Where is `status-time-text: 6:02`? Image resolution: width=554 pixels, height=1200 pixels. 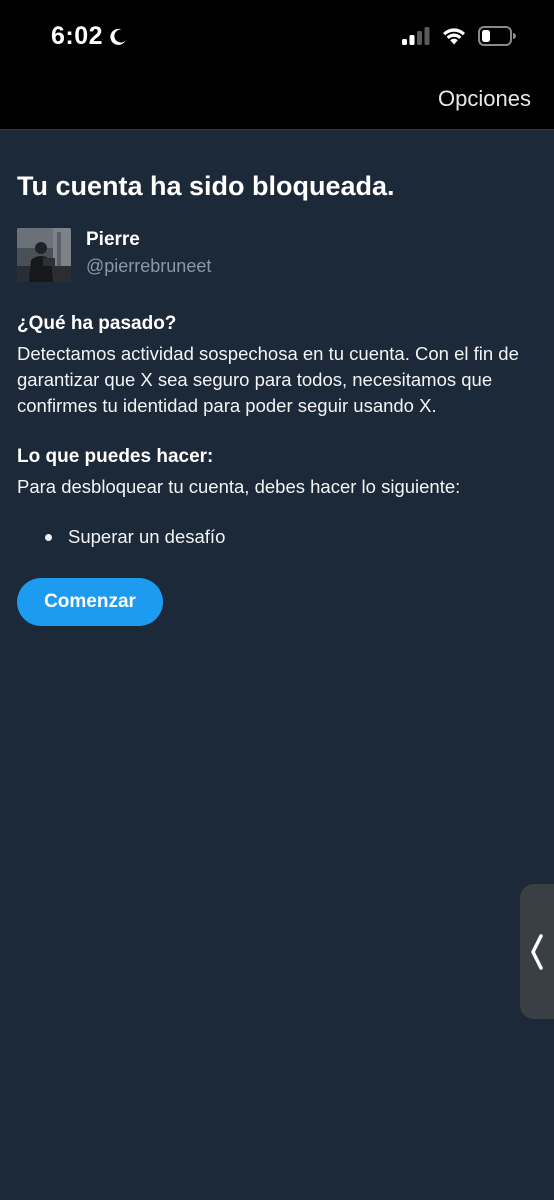 status-time-text: 6:02 is located at coordinates (77, 36).